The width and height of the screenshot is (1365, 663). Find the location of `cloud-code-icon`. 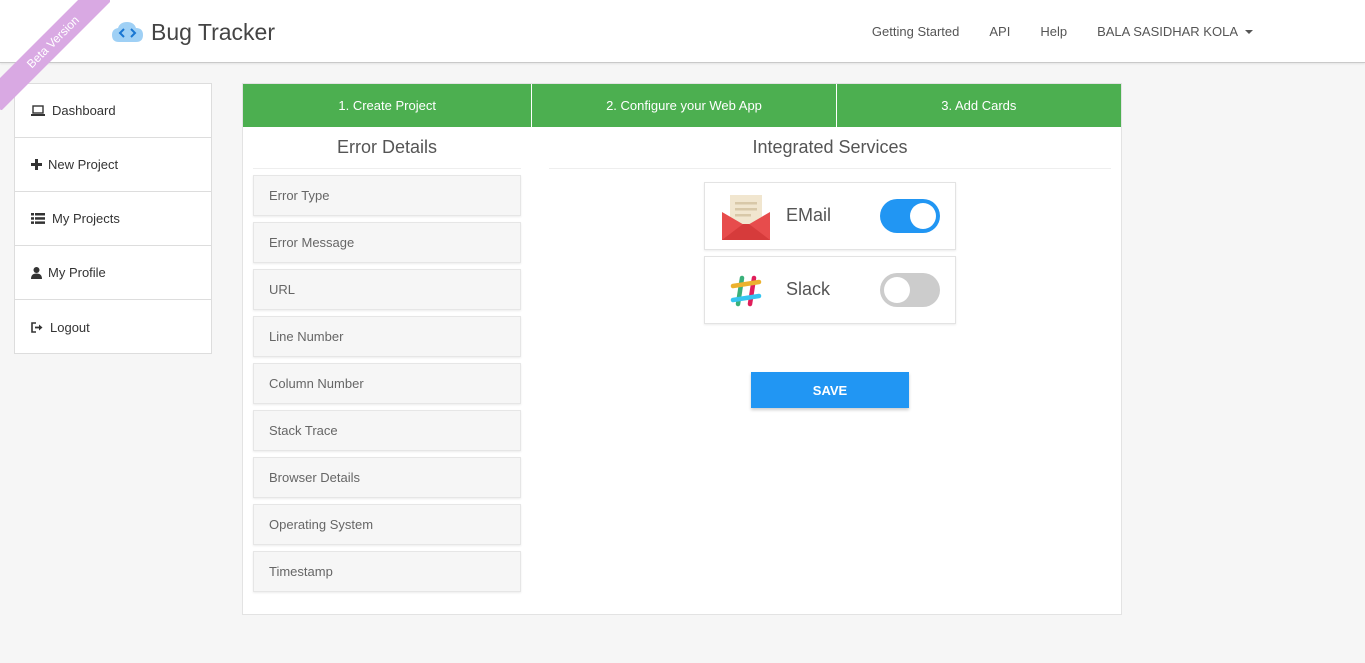

cloud-code-icon is located at coordinates (128, 32).